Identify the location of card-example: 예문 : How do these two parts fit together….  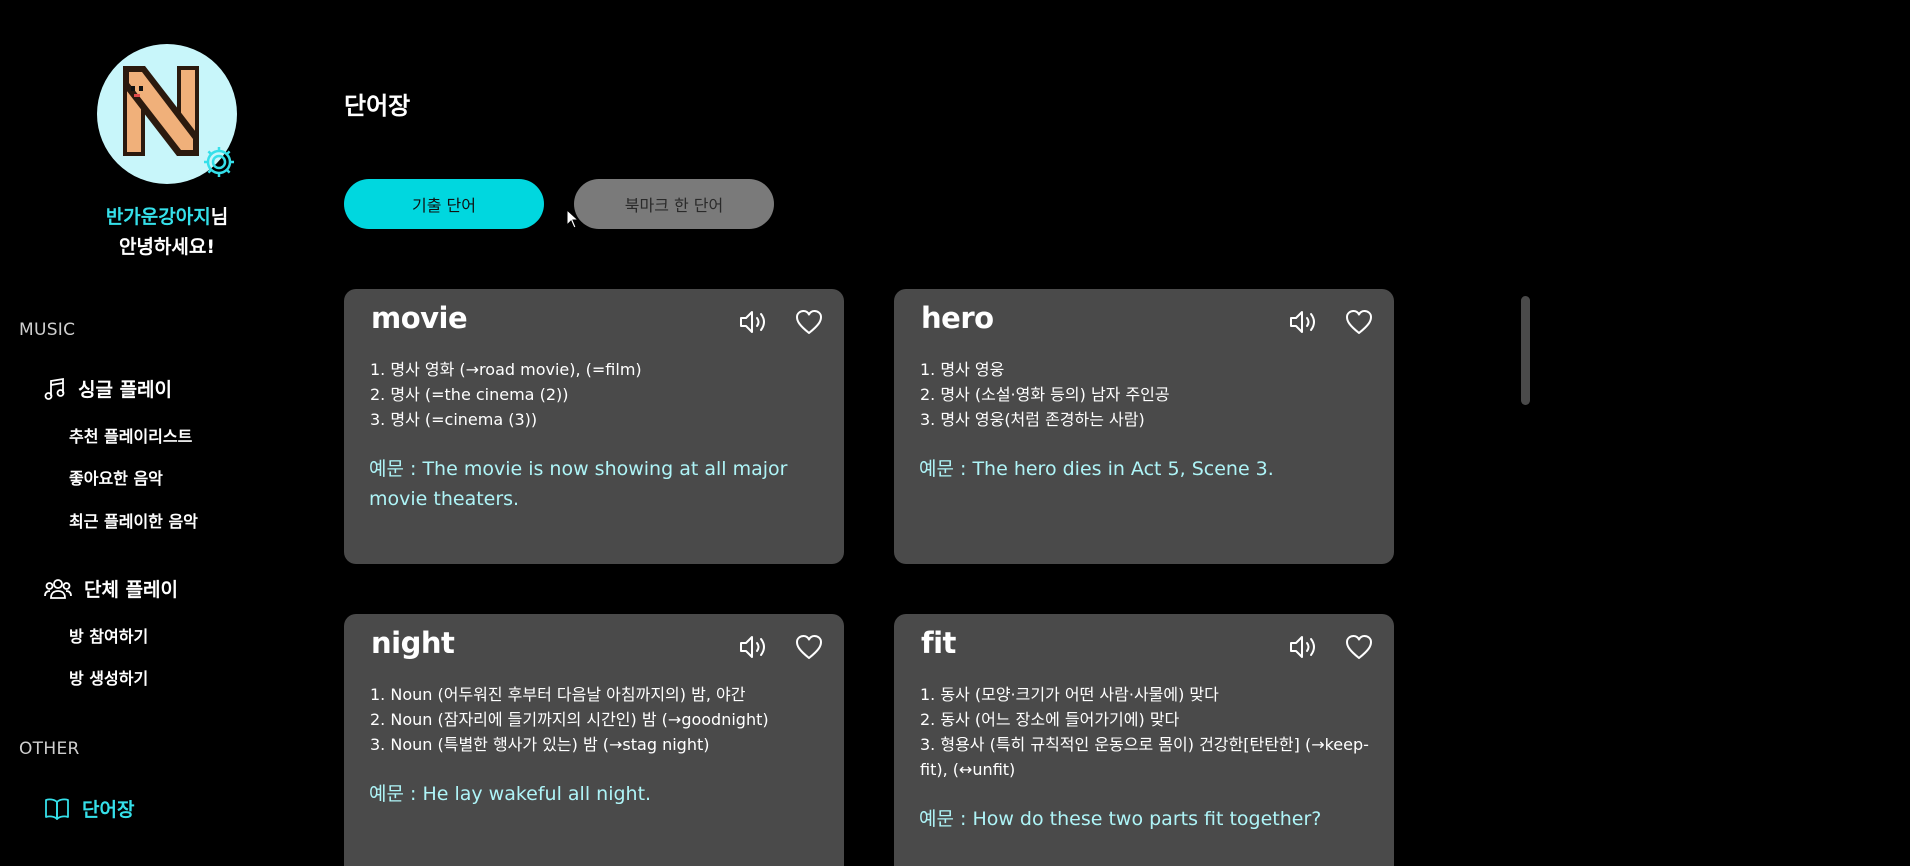
(1120, 819).